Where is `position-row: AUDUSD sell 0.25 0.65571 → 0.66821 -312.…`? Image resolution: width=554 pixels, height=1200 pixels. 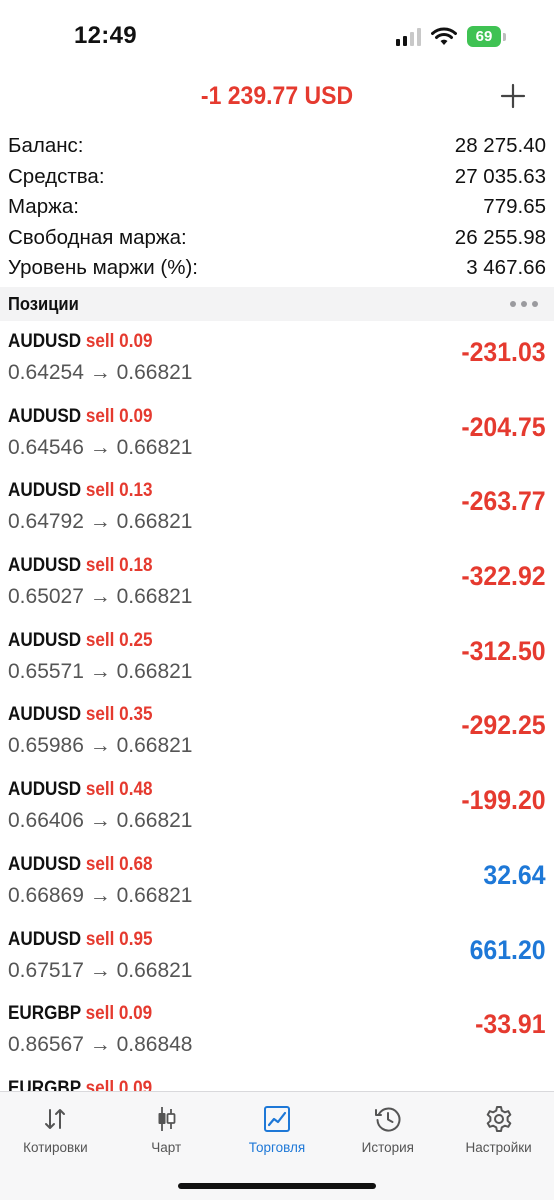
position-row: AUDUSD sell 0.25 0.65571 → 0.66821 -312.… is located at coordinates (277, 657).